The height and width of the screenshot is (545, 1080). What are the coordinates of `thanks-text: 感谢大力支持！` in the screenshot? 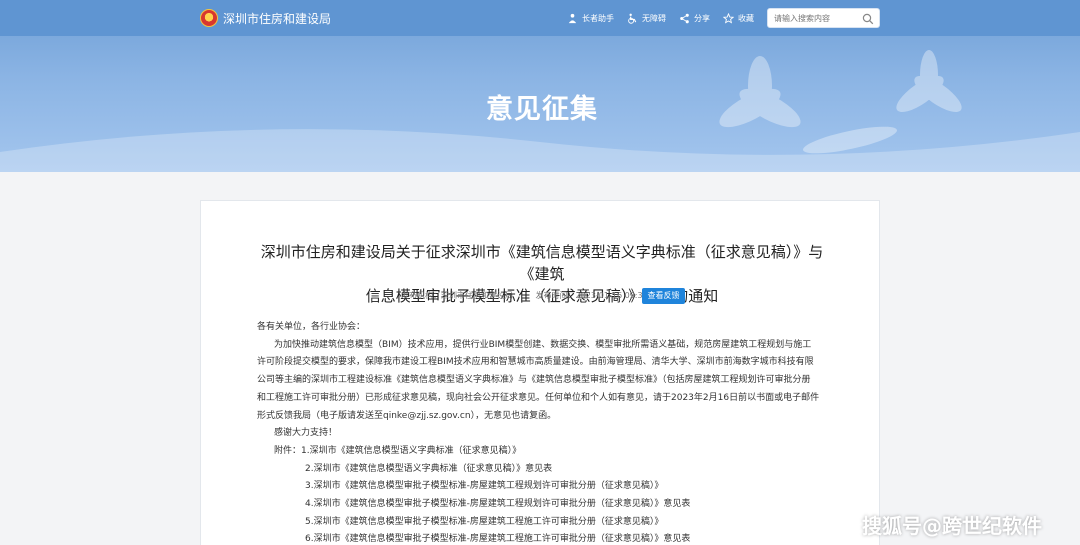 It's located at (306, 433).